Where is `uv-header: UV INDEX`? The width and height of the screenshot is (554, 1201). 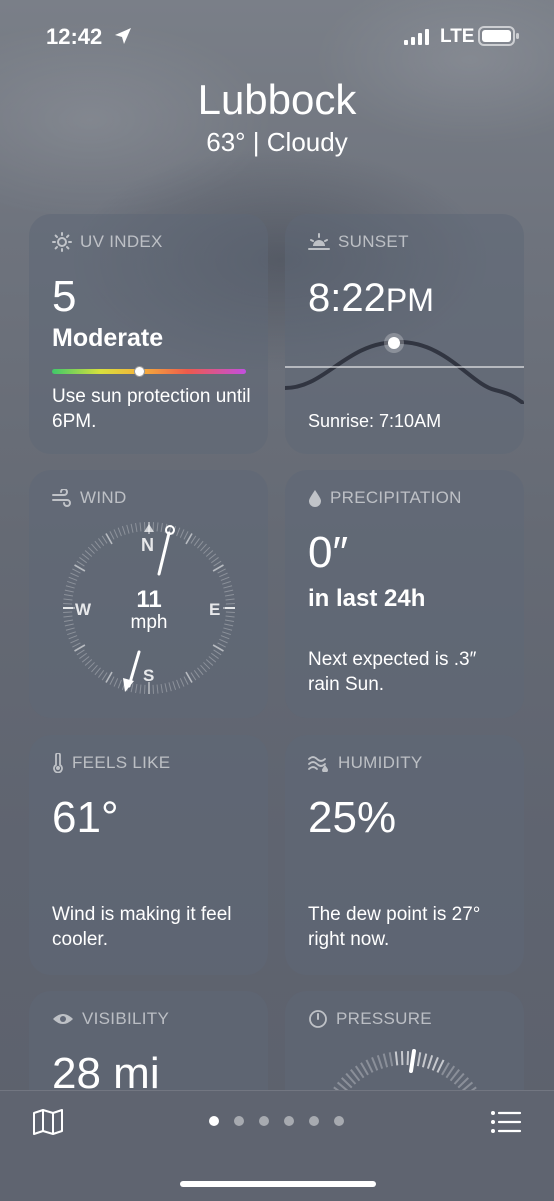
uv-header: UV INDEX is located at coordinates (107, 242).